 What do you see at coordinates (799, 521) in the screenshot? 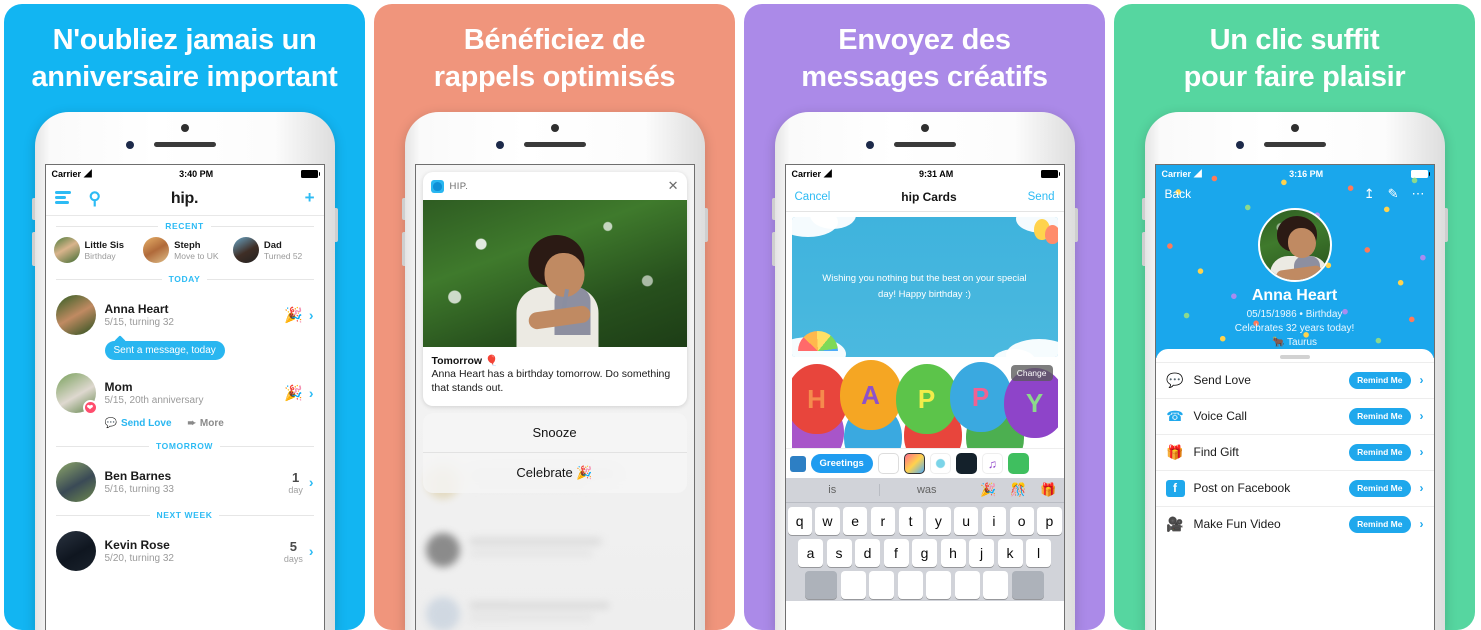
I see `key: q` at bounding box center [799, 521].